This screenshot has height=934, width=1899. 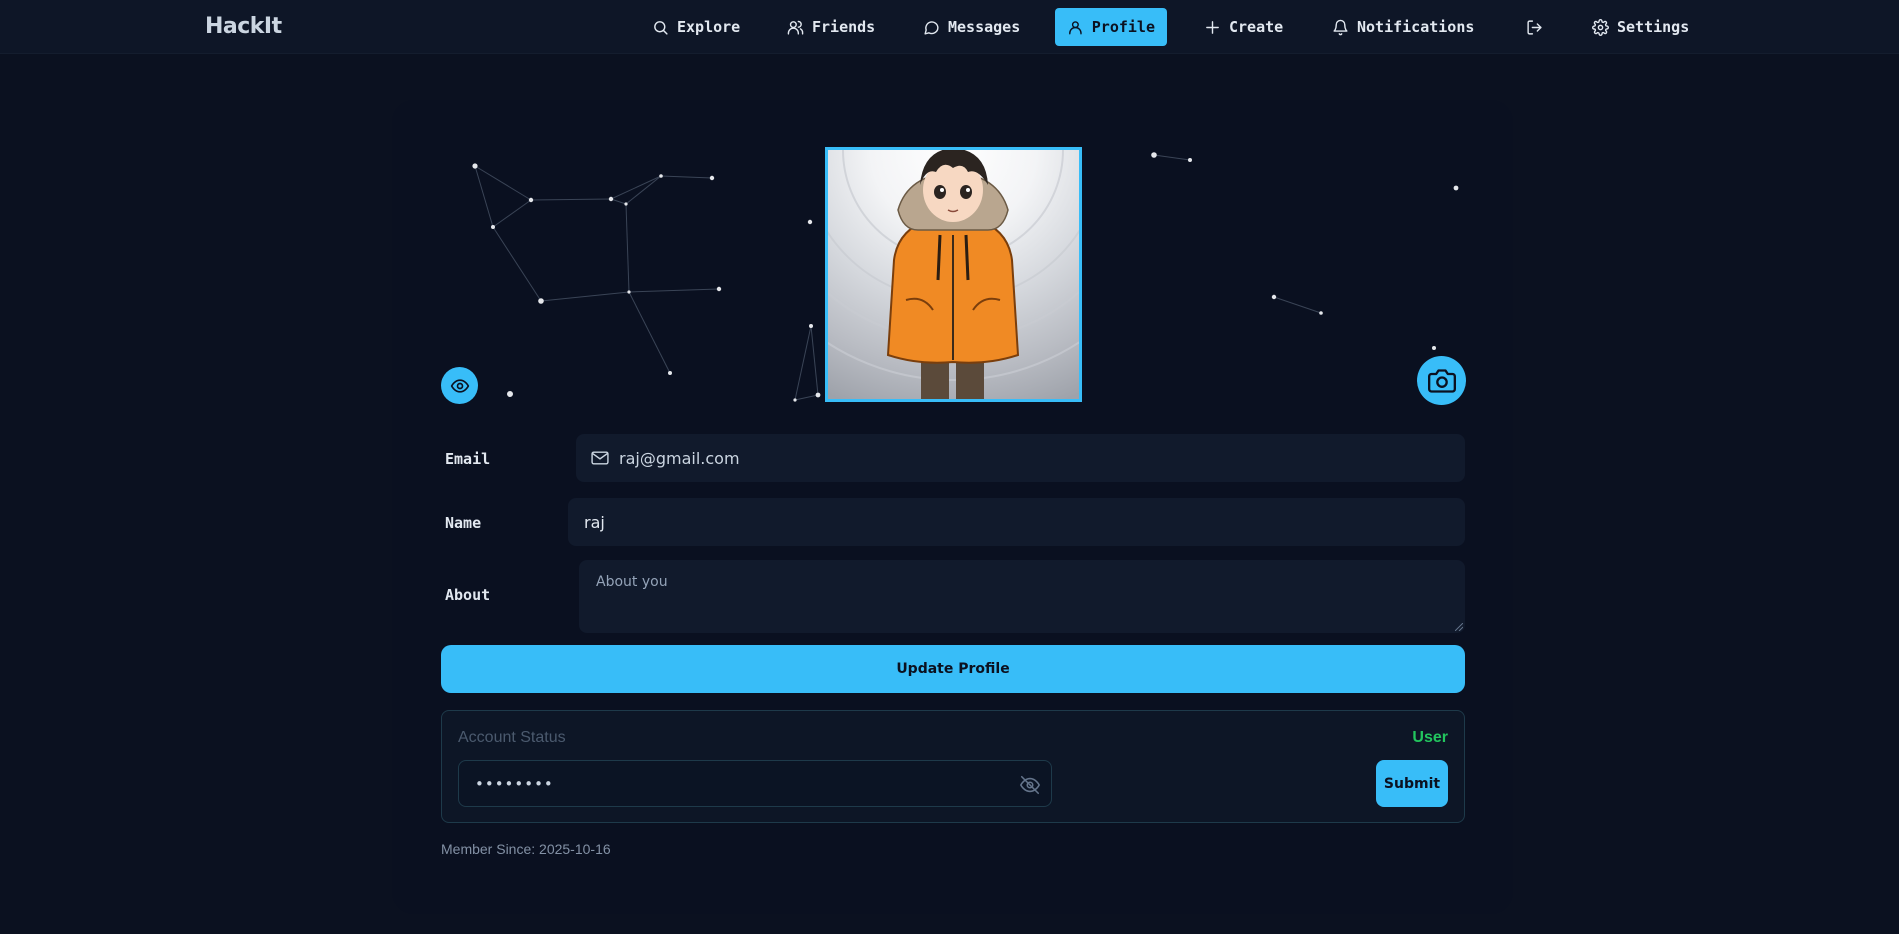 I want to click on nav-friends: Friends, so click(x=831, y=27).